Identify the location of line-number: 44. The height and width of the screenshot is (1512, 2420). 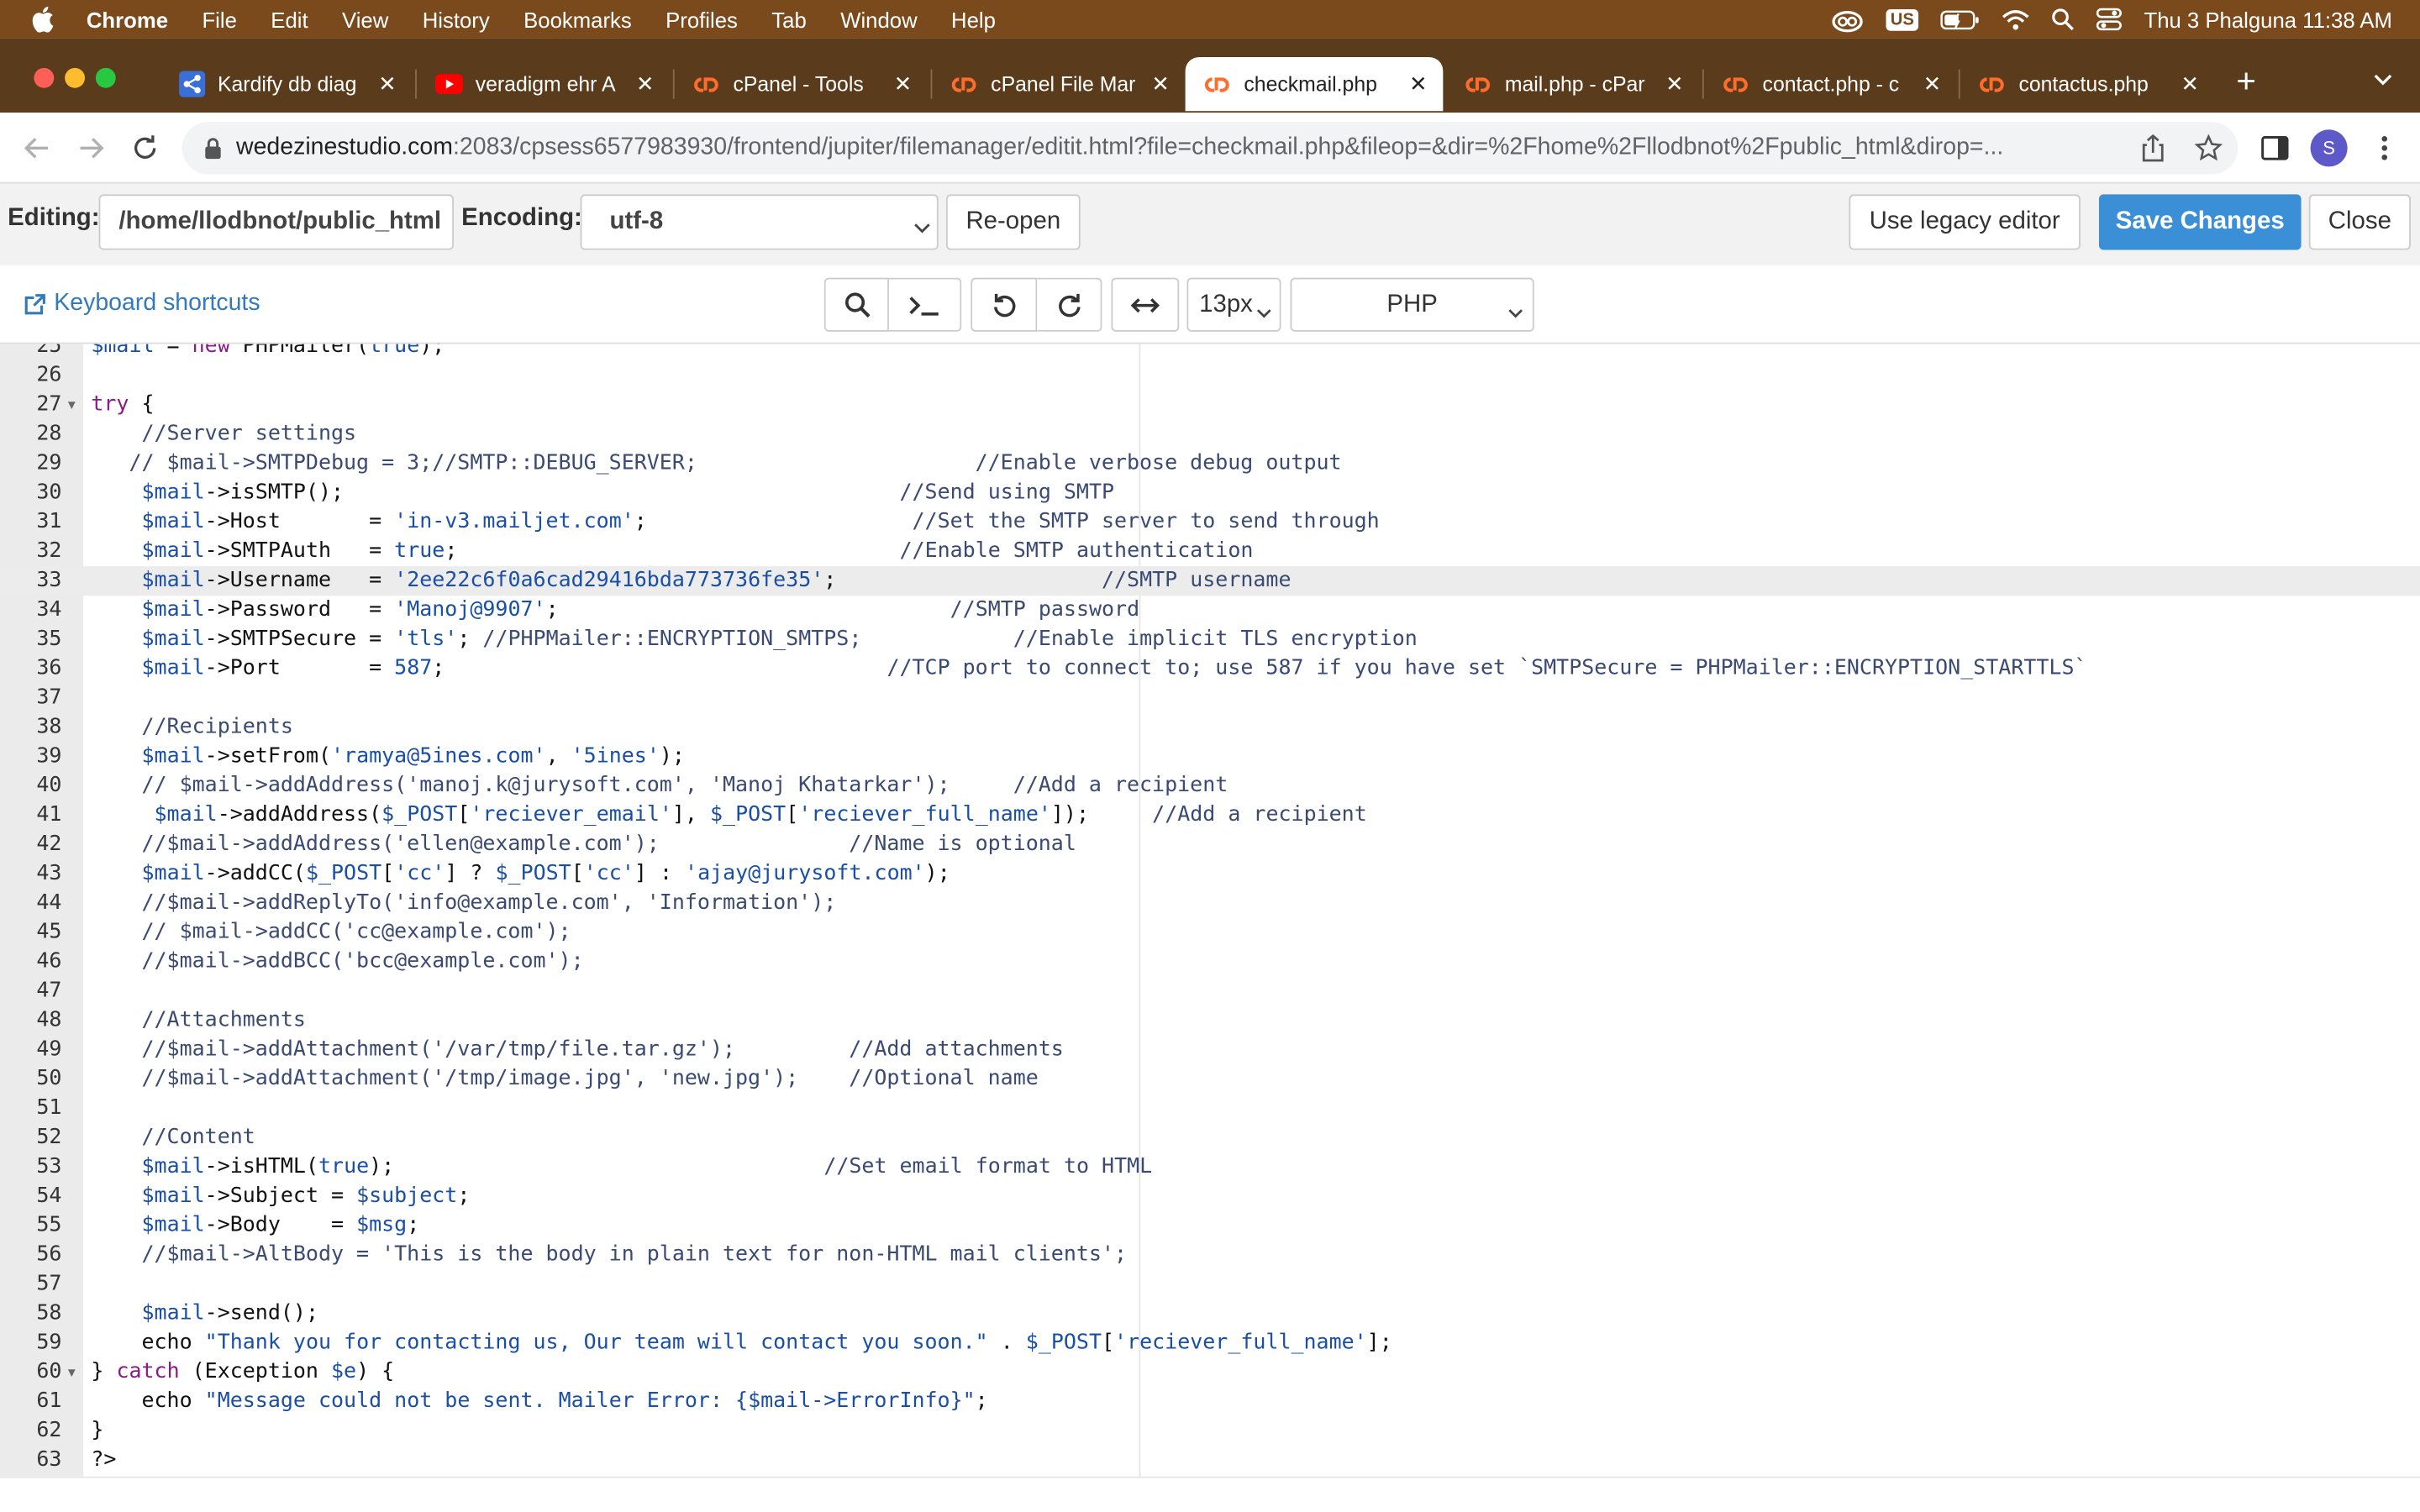
(49, 903).